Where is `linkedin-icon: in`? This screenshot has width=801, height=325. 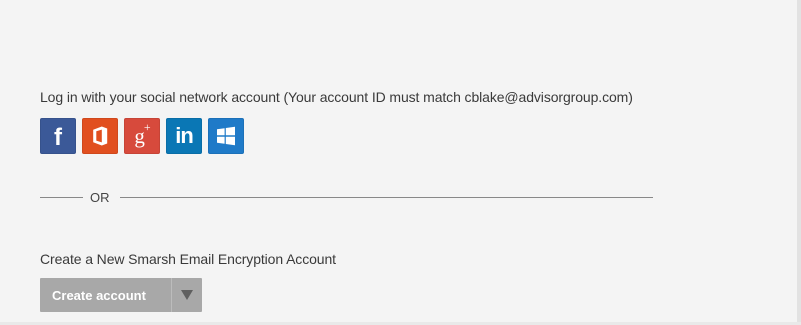
linkedin-icon: in is located at coordinates (184, 135).